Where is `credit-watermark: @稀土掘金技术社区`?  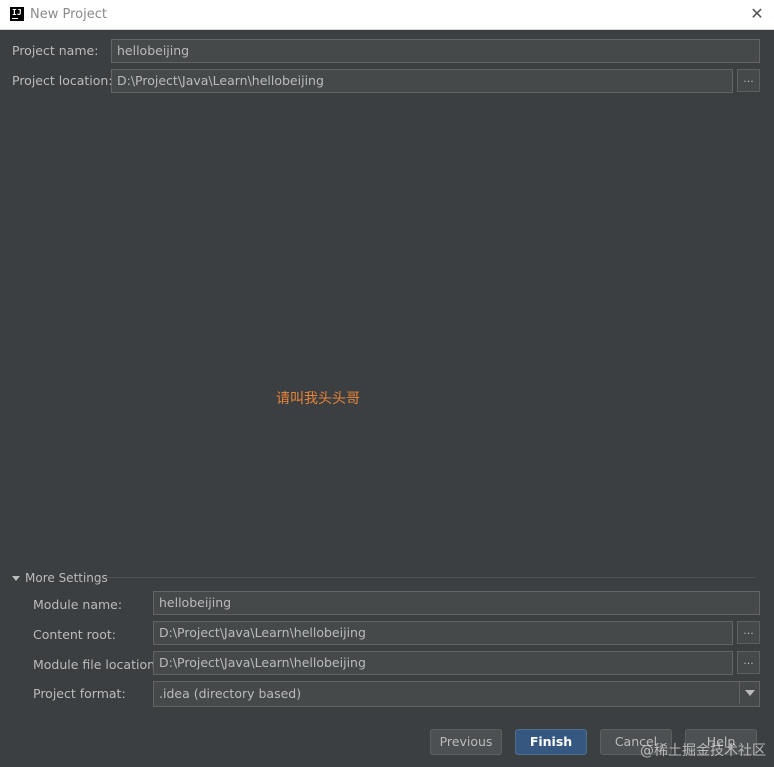 credit-watermark: @稀土掘金技术社区 is located at coordinates (703, 751).